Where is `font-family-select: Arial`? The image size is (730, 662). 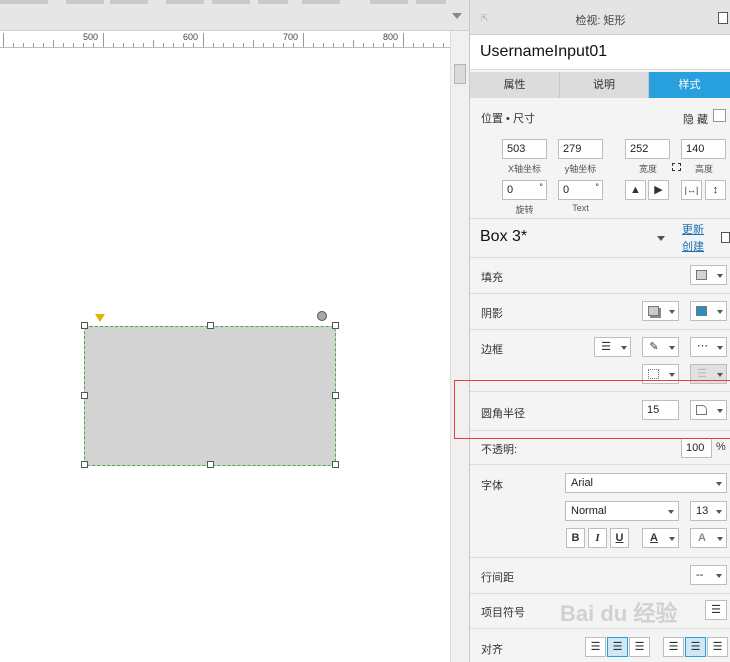 font-family-select: Arial is located at coordinates (646, 483).